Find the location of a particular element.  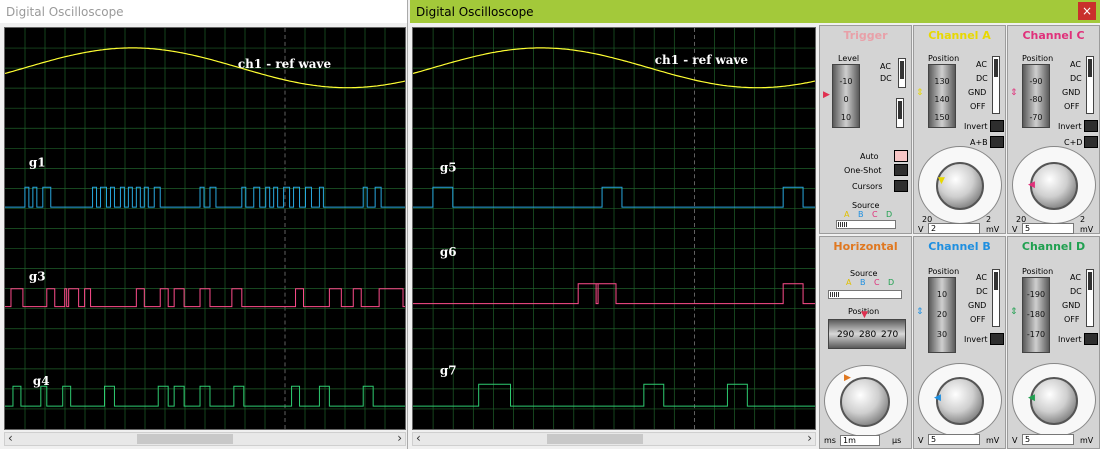

channel-d-pointer-icon: ◀ is located at coordinates (1031, 398).